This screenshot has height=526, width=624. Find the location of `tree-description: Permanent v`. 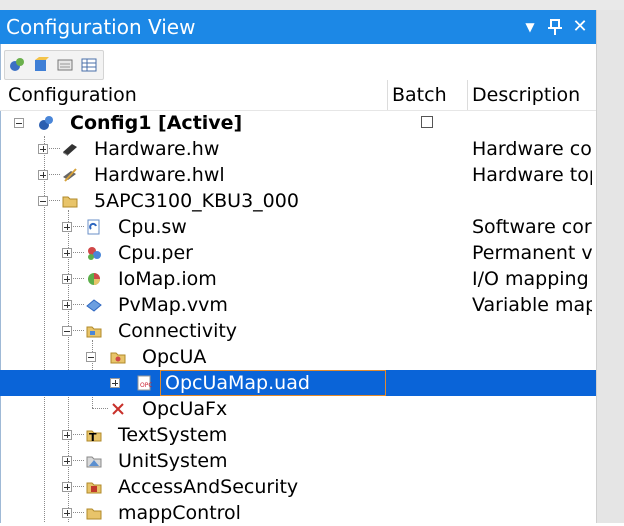

tree-description: Permanent v is located at coordinates (532, 253).